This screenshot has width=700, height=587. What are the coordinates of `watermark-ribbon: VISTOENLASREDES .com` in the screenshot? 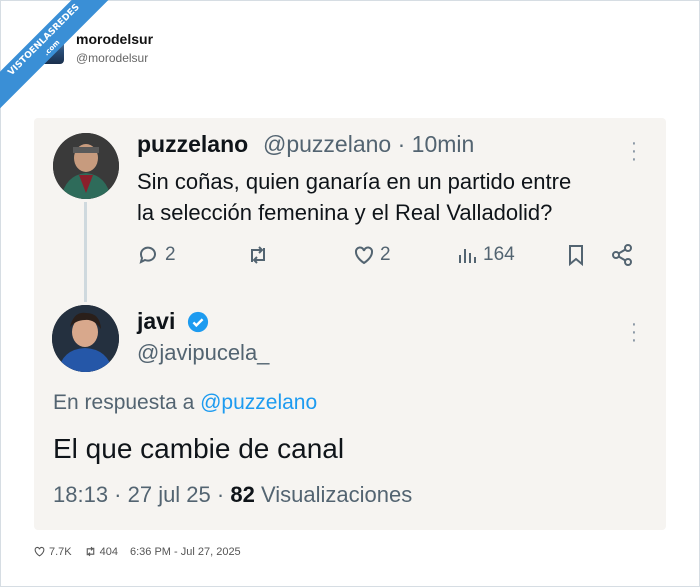 It's located at (60, 60).